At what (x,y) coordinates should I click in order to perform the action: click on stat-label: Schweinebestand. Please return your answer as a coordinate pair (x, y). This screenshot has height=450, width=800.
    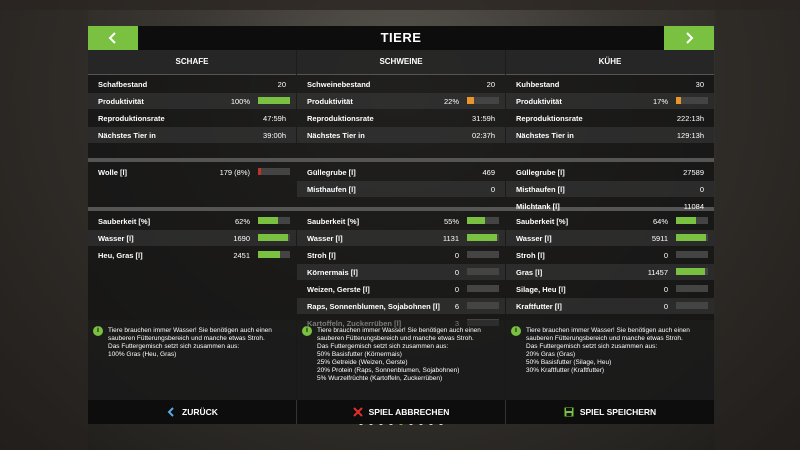
    Looking at the image, I should click on (339, 84).